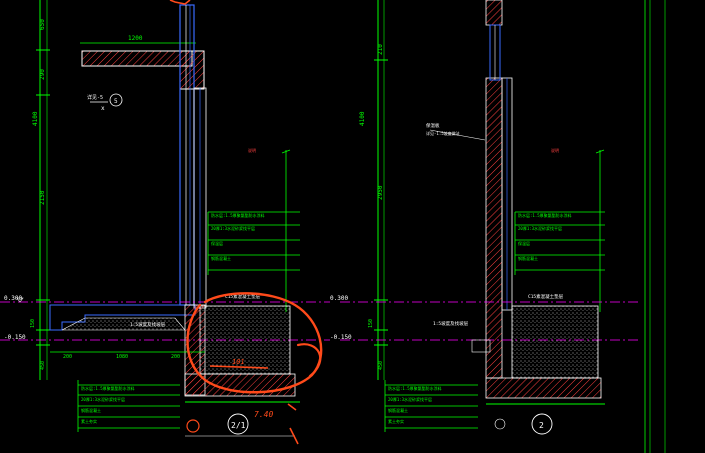 Image resolution: width=705 pixels, height=453 pixels. I want to click on spec-lower-r3: 钢筋混凝土, so click(398, 410).